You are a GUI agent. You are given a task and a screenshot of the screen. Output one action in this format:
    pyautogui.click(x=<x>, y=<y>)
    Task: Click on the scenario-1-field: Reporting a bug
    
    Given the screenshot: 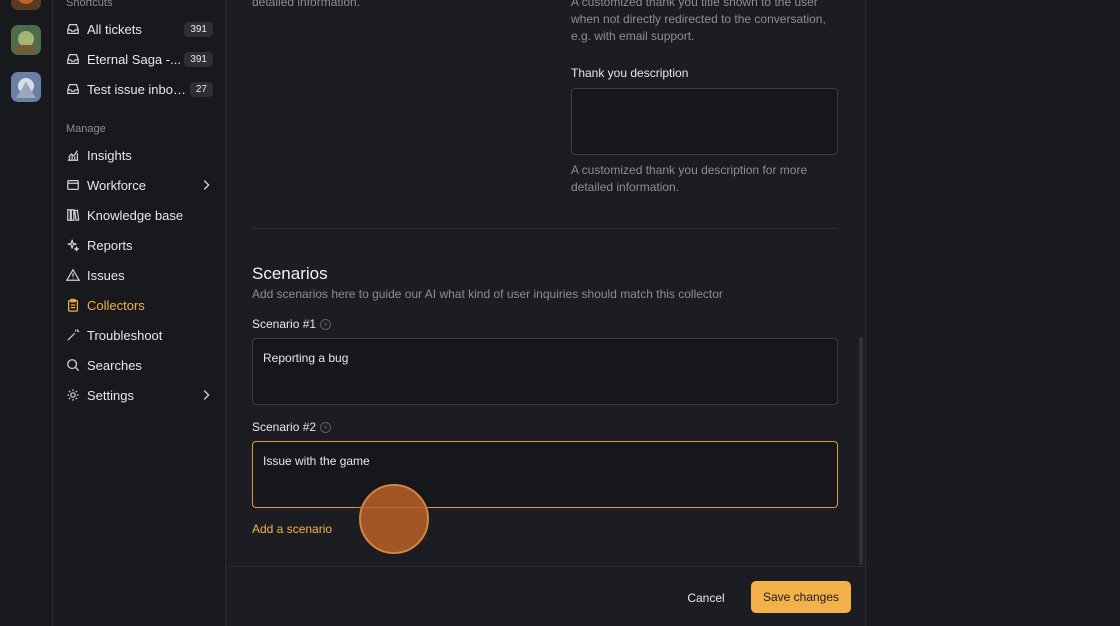 What is the action you would take?
    pyautogui.click(x=545, y=371)
    